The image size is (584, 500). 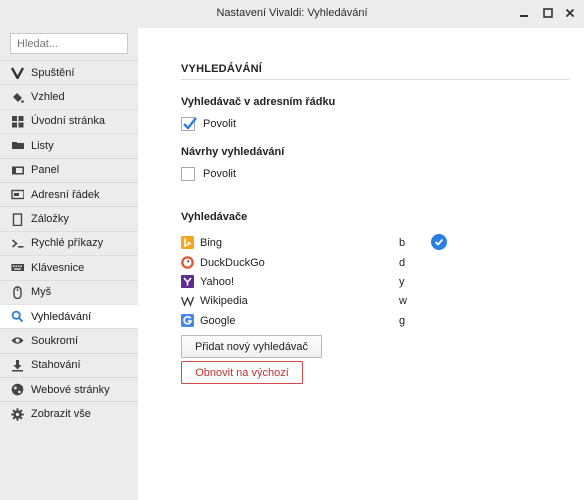 I want to click on grid-icon, so click(x=17, y=121).